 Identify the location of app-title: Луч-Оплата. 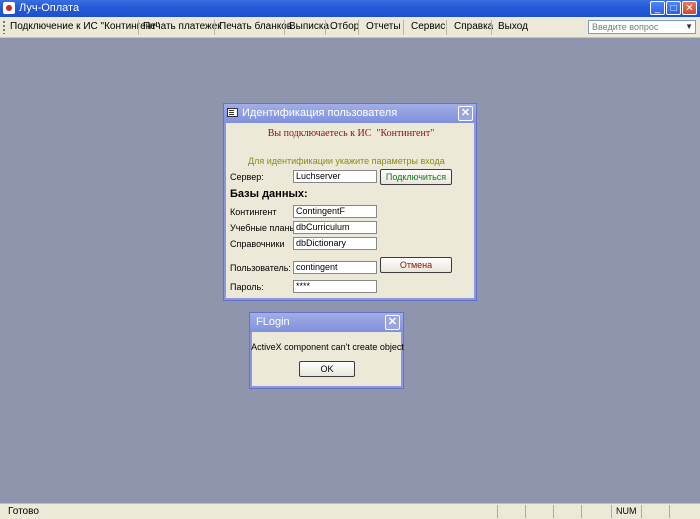
(49, 8).